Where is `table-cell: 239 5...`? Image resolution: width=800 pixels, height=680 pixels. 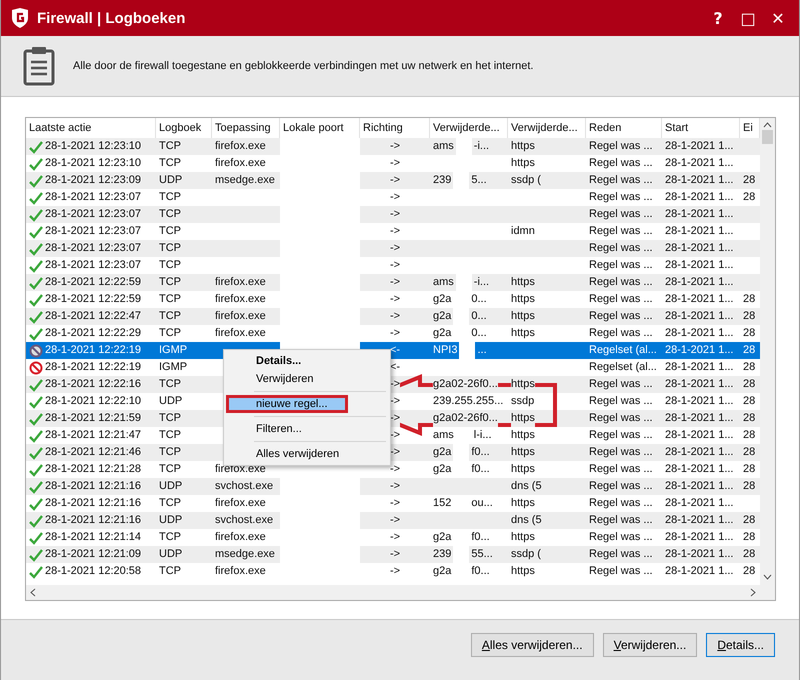 table-cell: 239 5... is located at coordinates (460, 180).